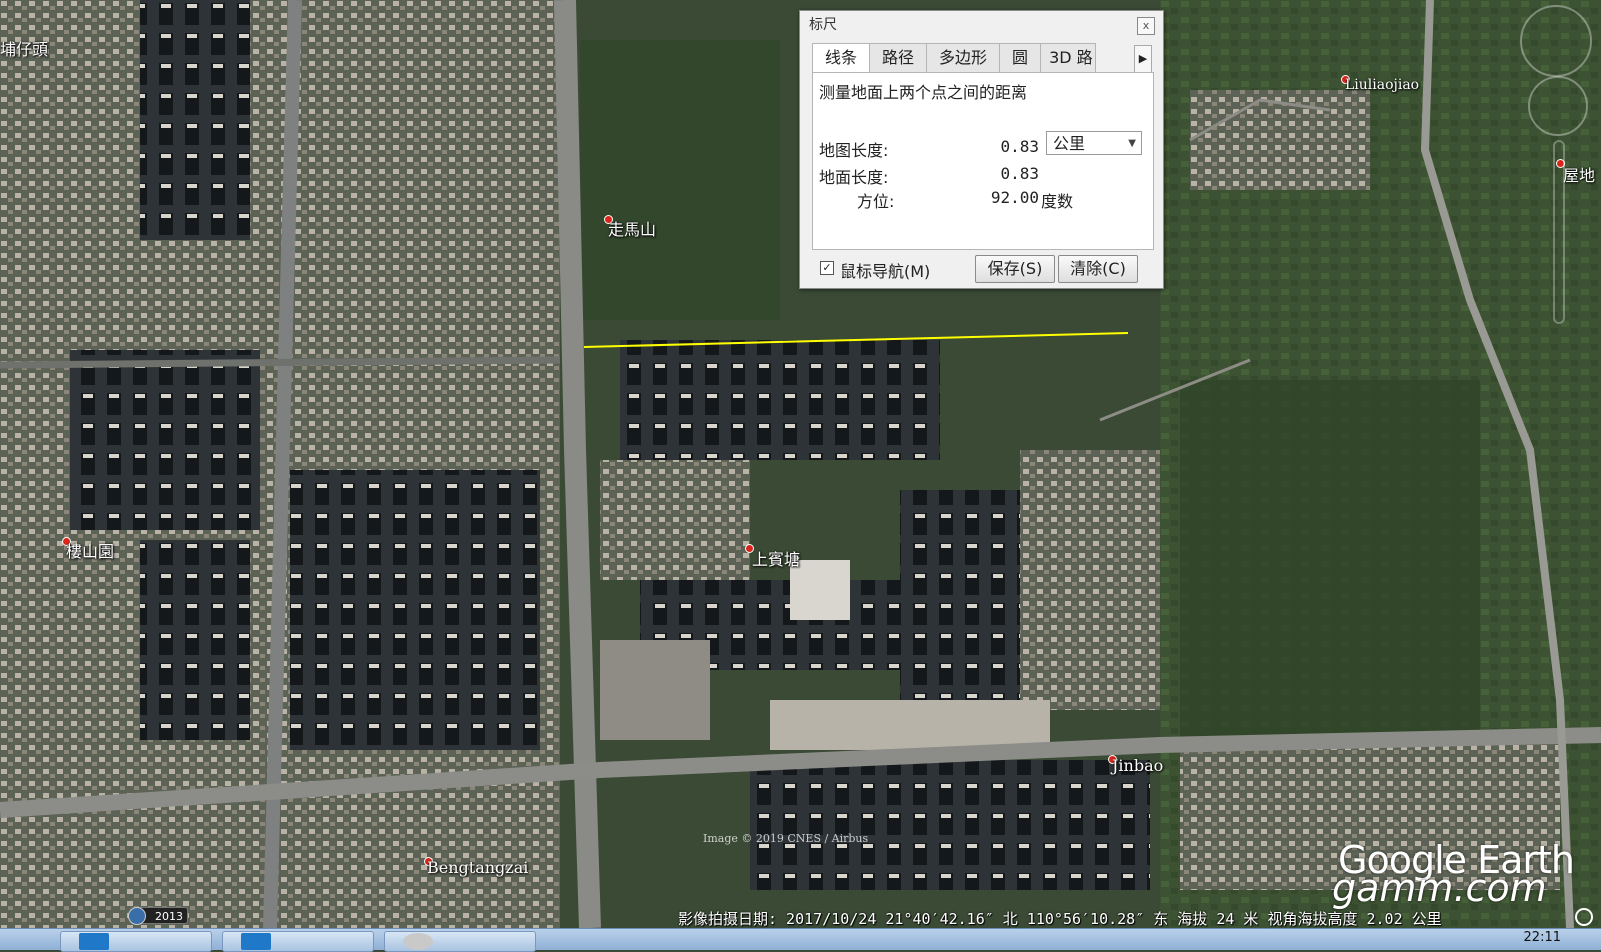 This screenshot has height=952, width=1601. Describe the element at coordinates (1020, 57) in the screenshot. I see `tab-circle: 圆` at that location.